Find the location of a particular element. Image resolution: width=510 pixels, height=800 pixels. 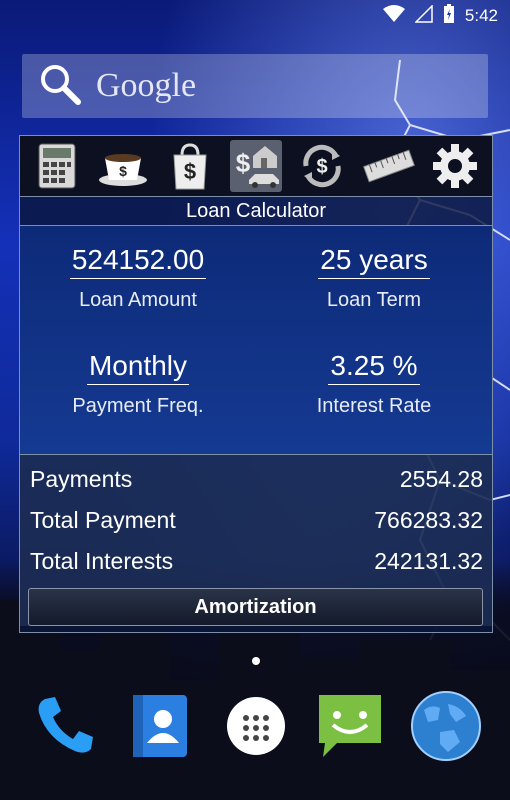

contacts-icon is located at coordinates (160, 726).